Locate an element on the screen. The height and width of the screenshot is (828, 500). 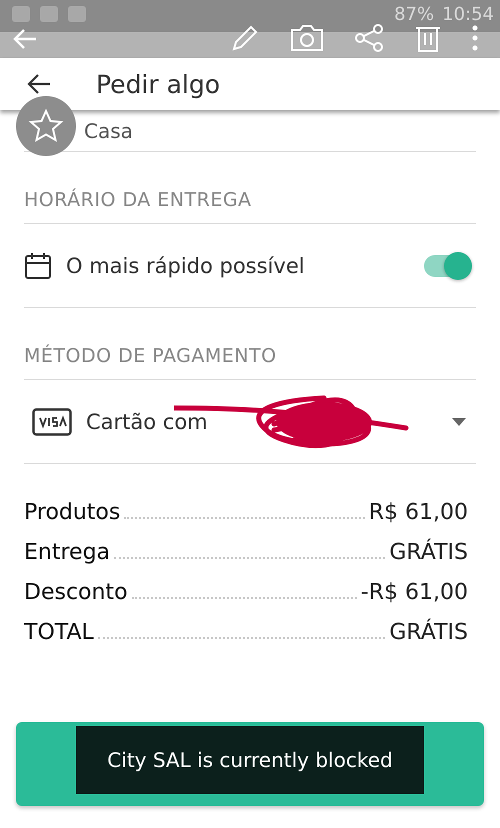
battery-level: 87% is located at coordinates (414, 14).